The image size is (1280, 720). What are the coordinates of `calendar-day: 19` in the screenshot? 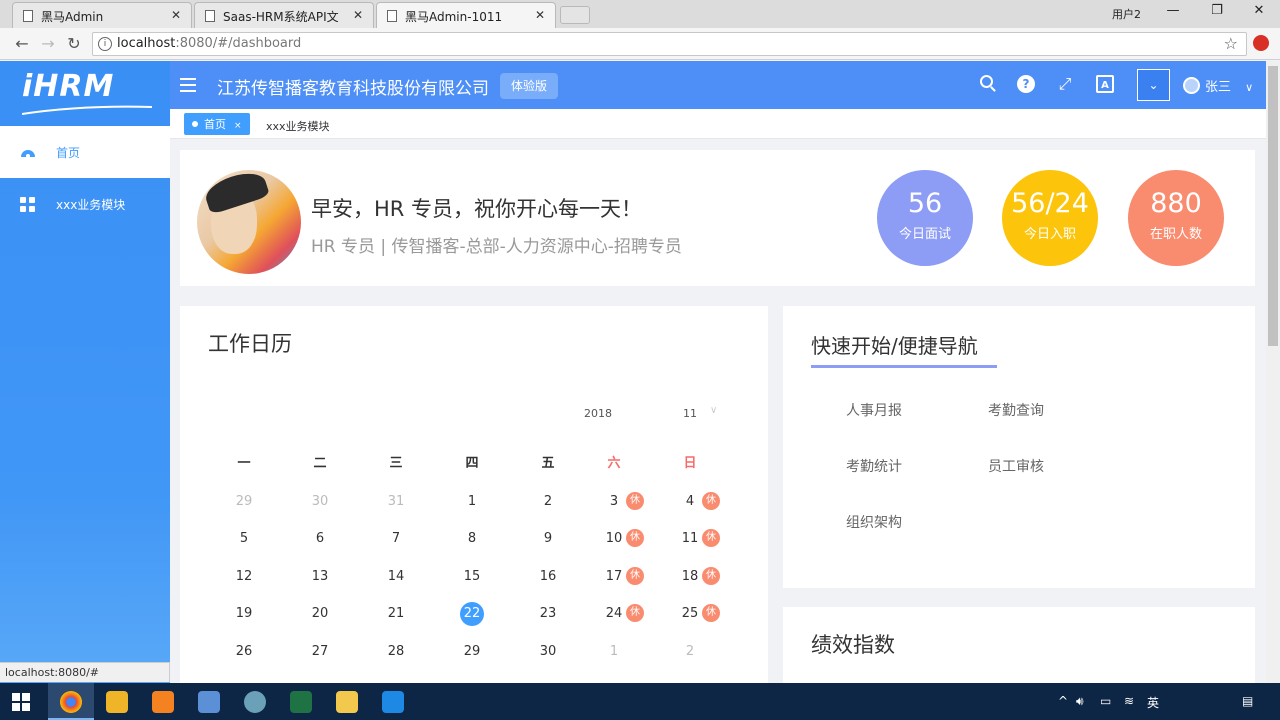 It's located at (244, 613).